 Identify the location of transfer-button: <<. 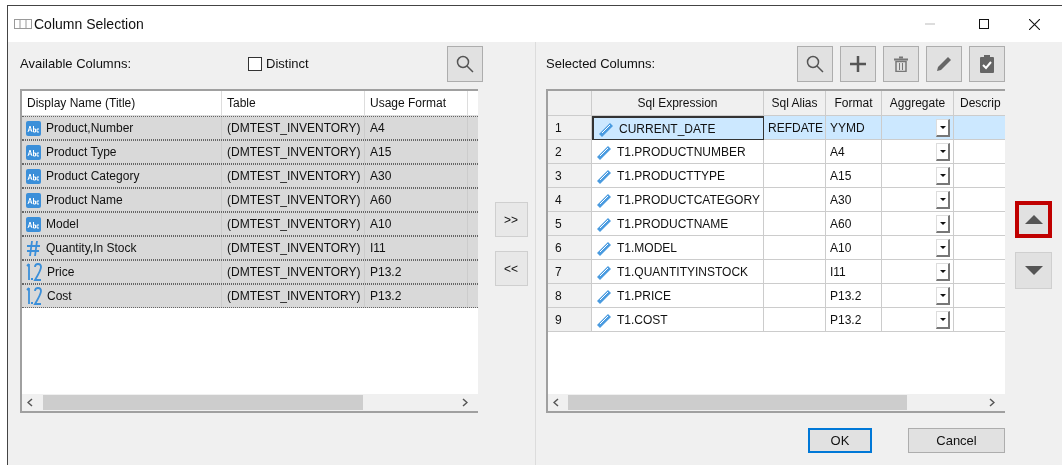
(511, 268).